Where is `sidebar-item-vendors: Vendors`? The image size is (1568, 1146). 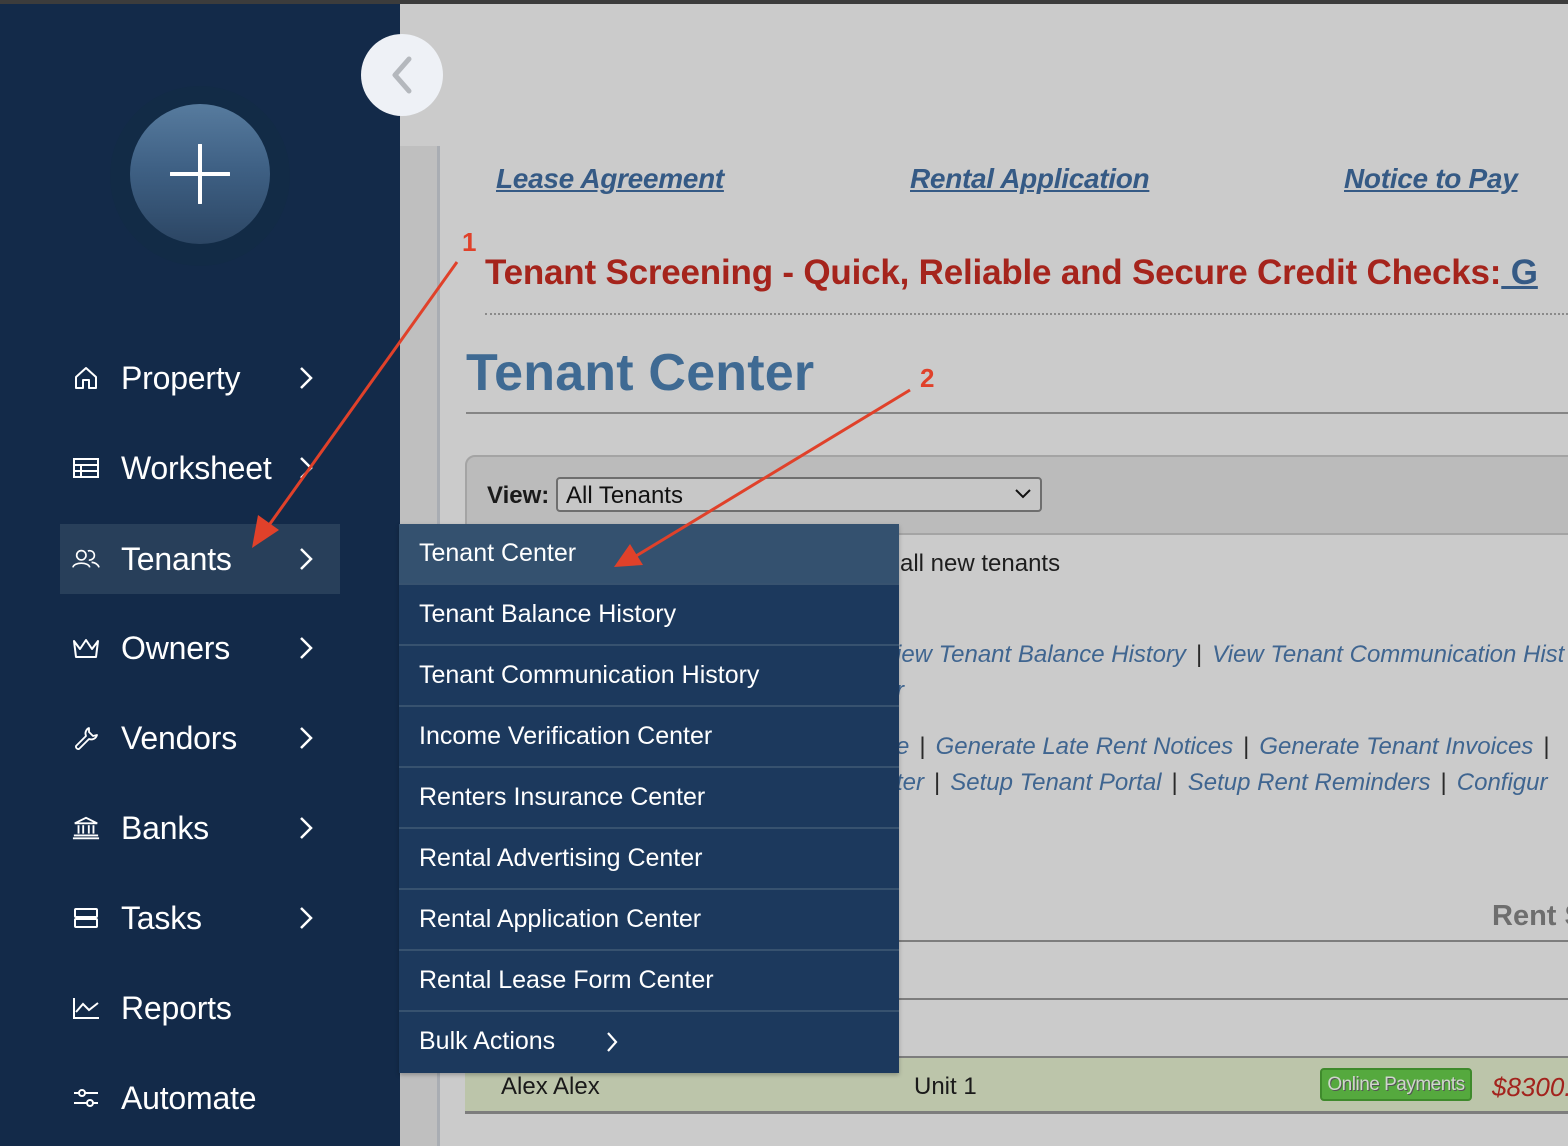
sidebar-item-vendors: Vendors is located at coordinates (200, 738).